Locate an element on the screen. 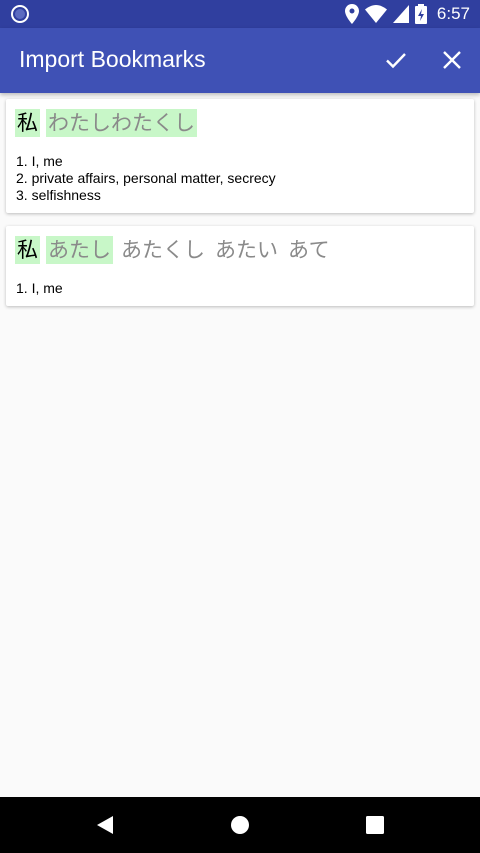 Image resolution: width=480 pixels, height=853 pixels. status-bar: 6:57 is located at coordinates (240, 14).